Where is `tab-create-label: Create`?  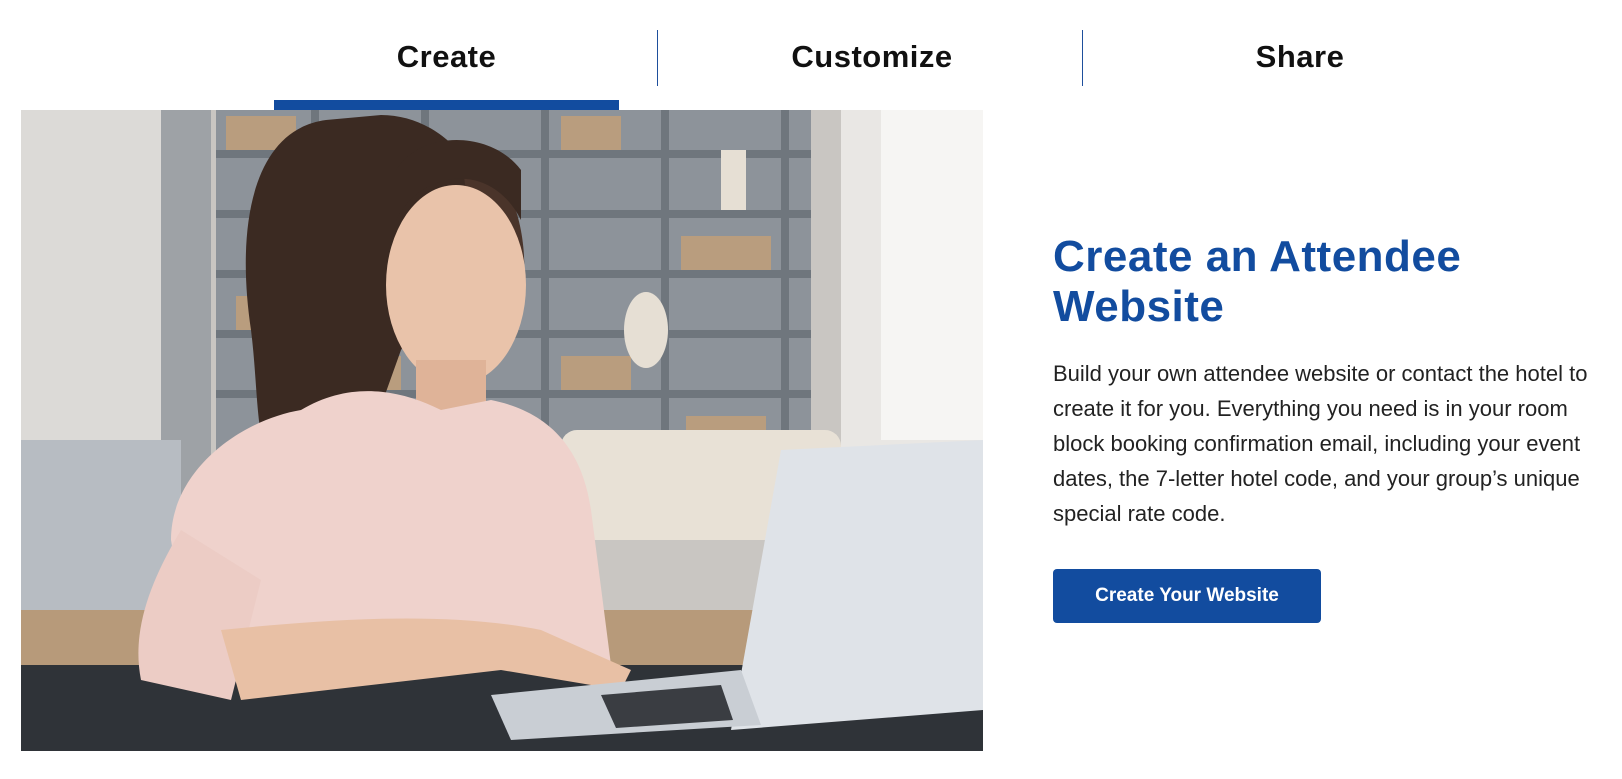
tab-create-label: Create is located at coordinates (446, 56).